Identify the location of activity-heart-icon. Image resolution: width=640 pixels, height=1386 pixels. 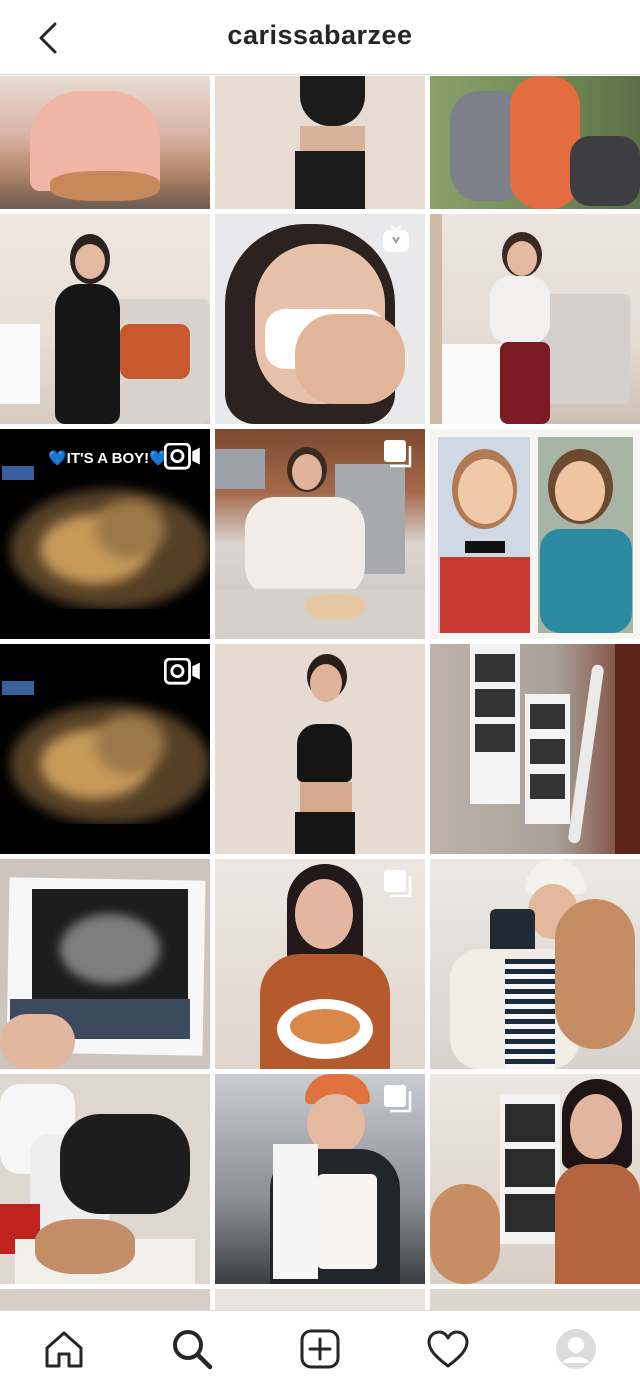
(448, 1348).